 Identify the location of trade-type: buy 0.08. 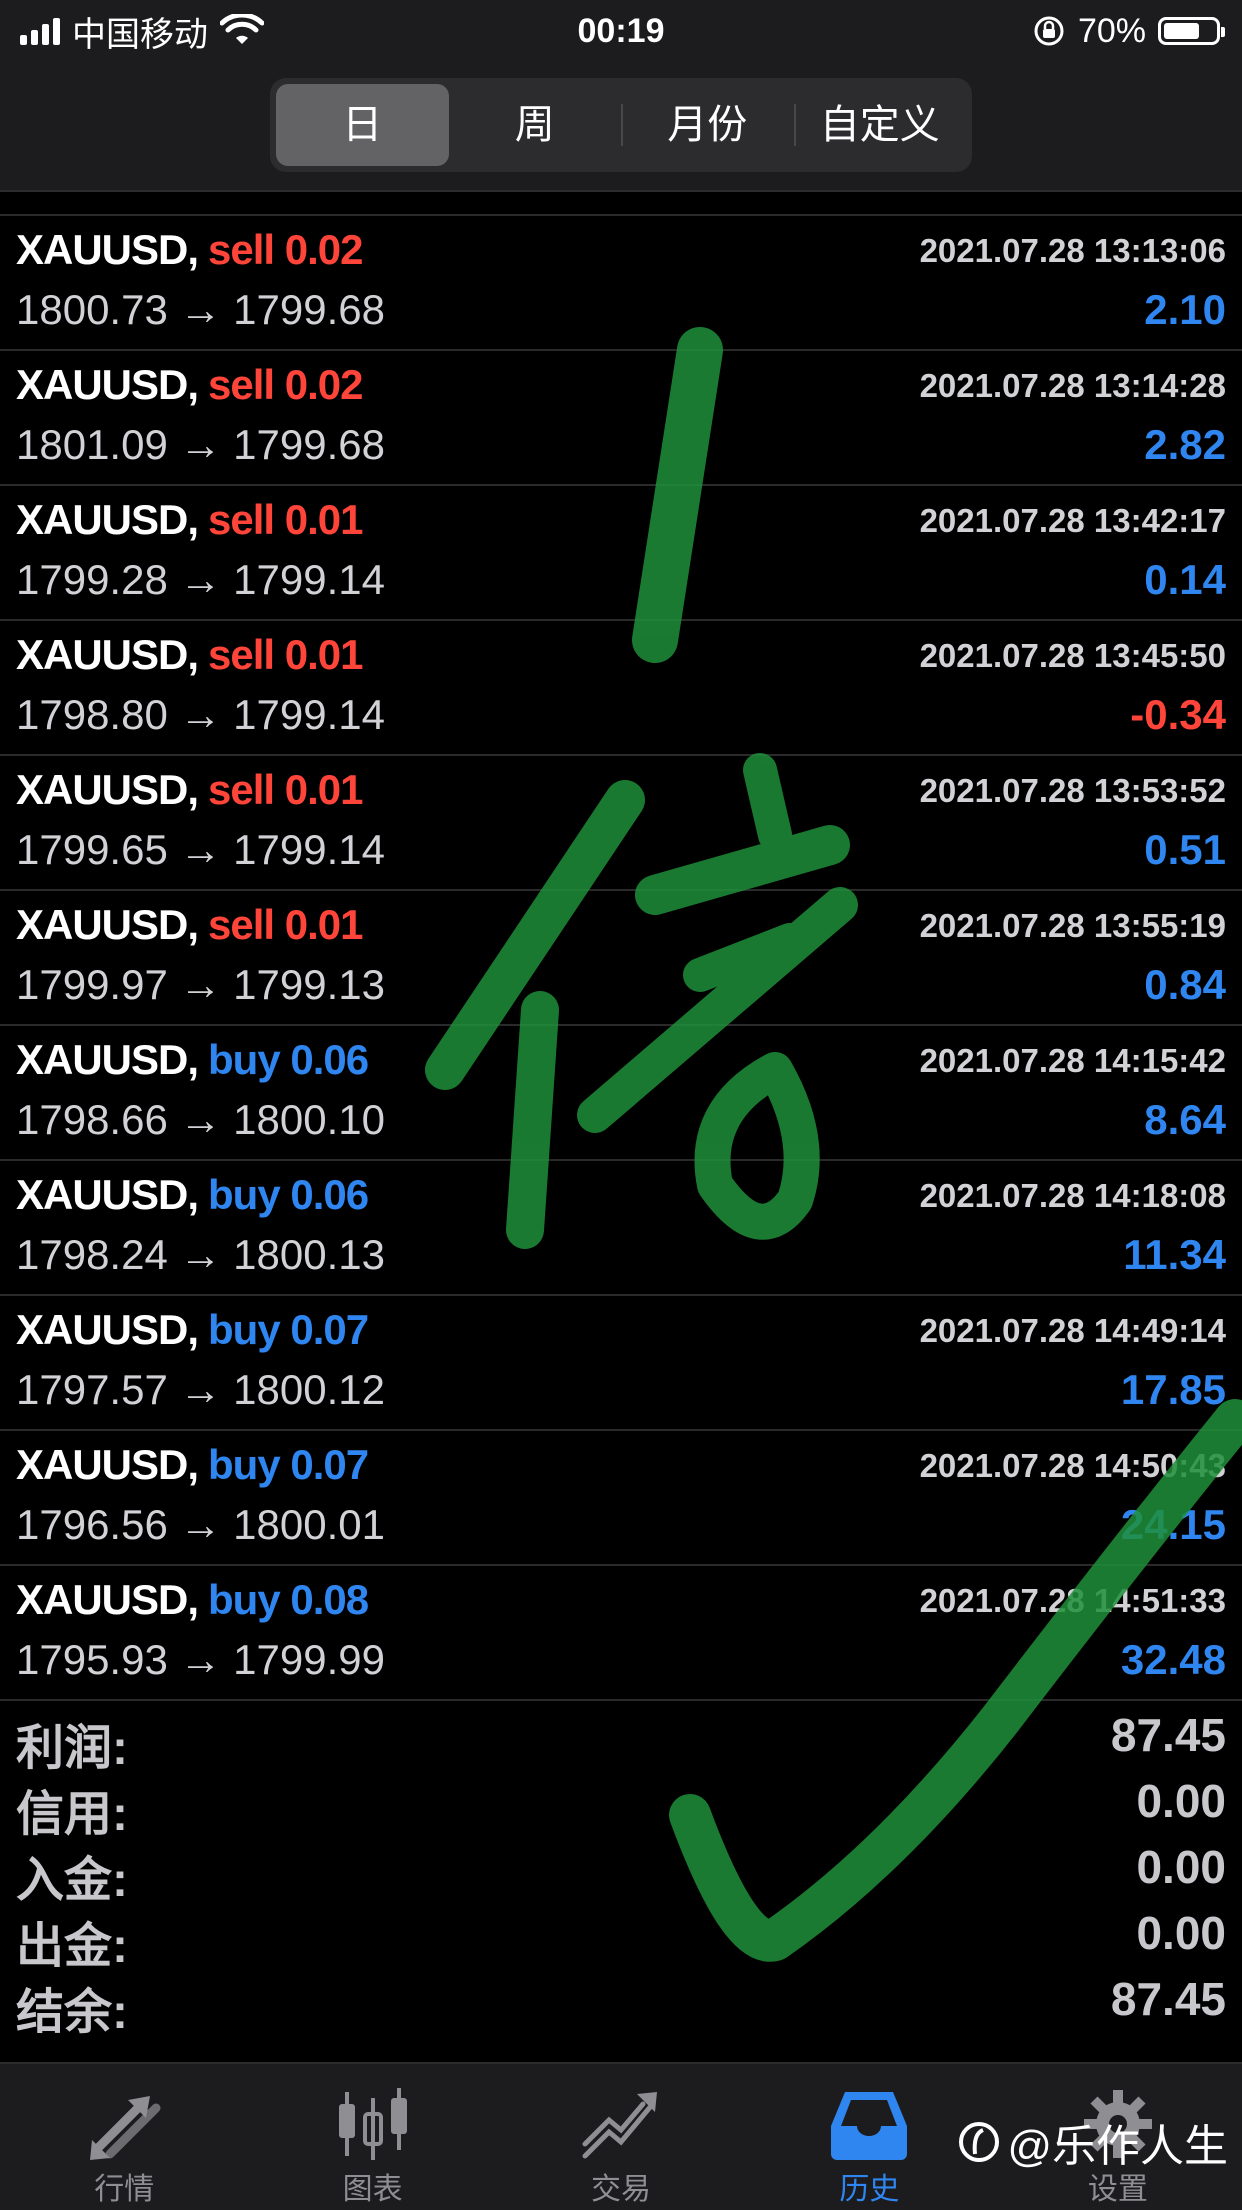
(288, 1599).